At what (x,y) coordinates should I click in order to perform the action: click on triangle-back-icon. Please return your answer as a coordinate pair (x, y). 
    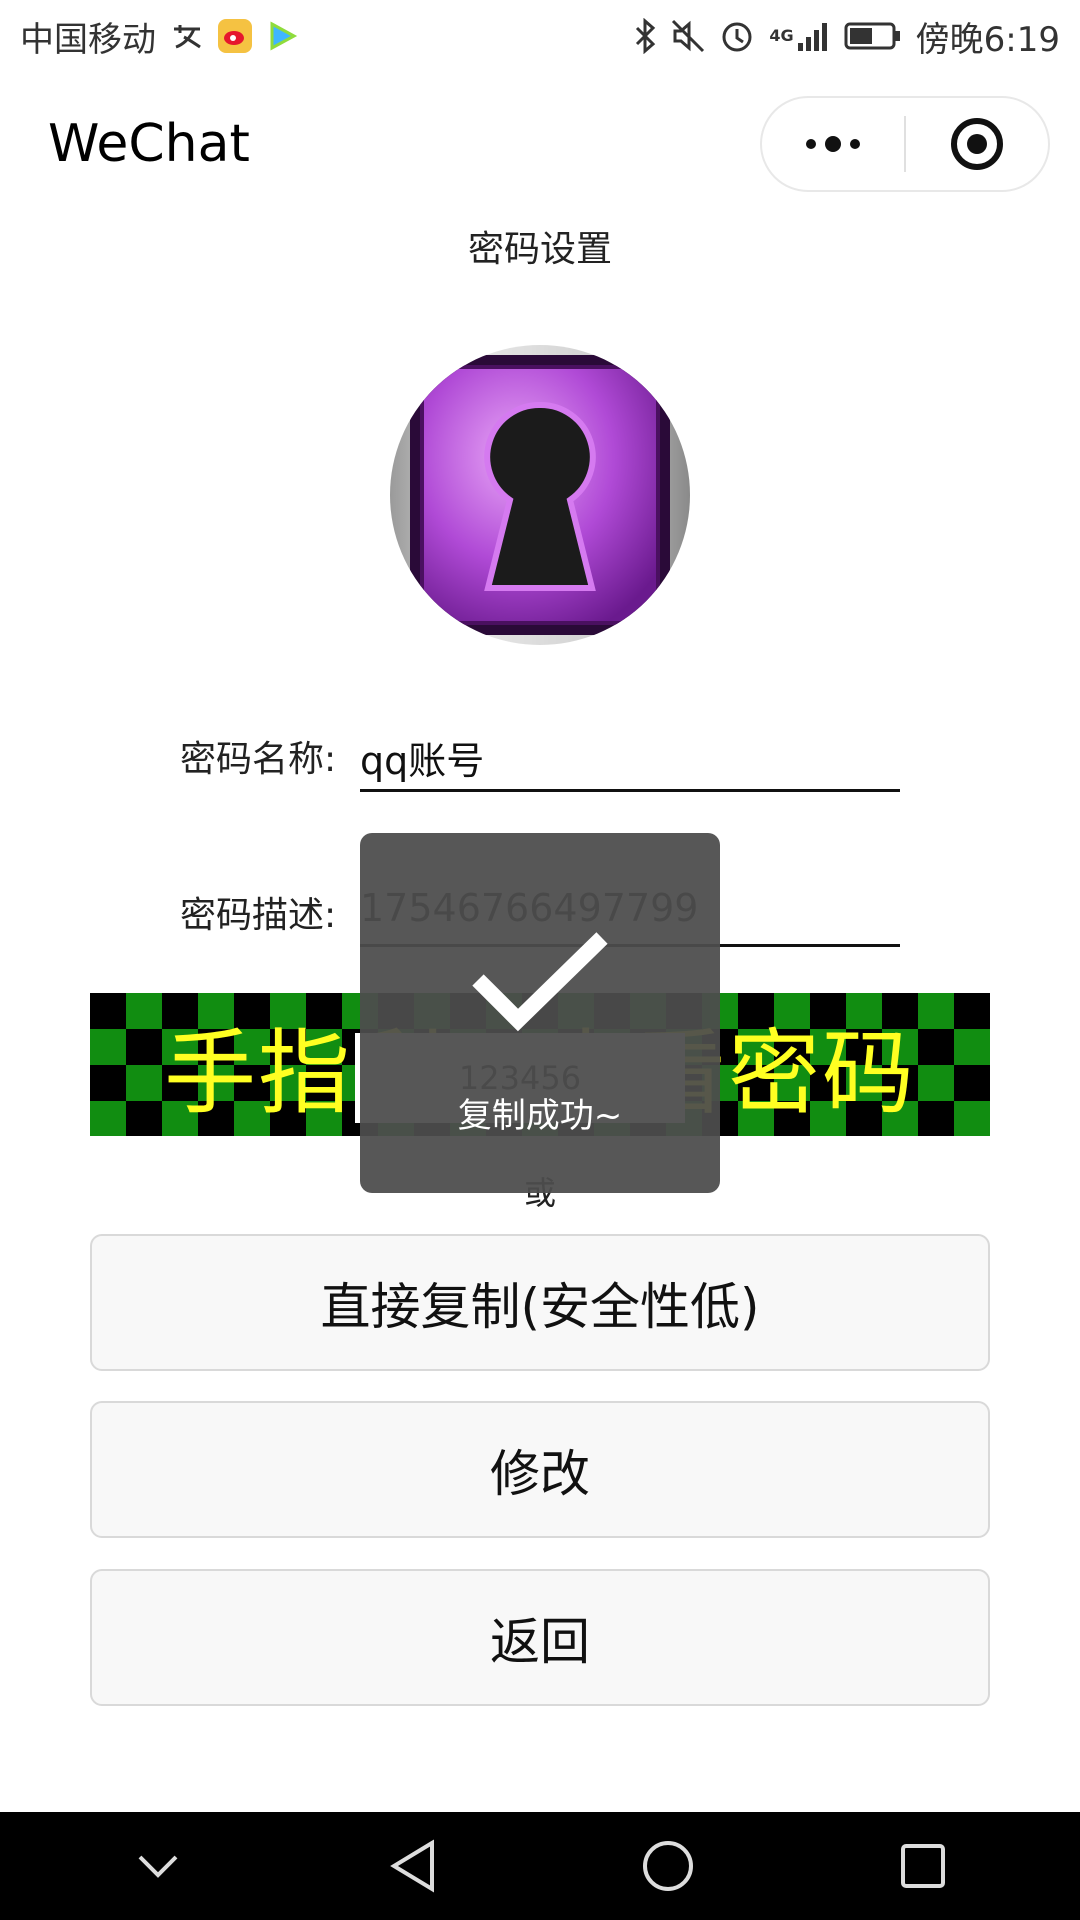
    Looking at the image, I should click on (411, 1866).